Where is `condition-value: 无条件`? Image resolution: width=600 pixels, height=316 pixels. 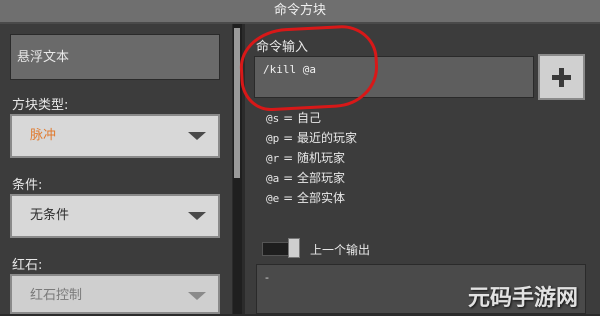
condition-value: 无条件 is located at coordinates (50, 215).